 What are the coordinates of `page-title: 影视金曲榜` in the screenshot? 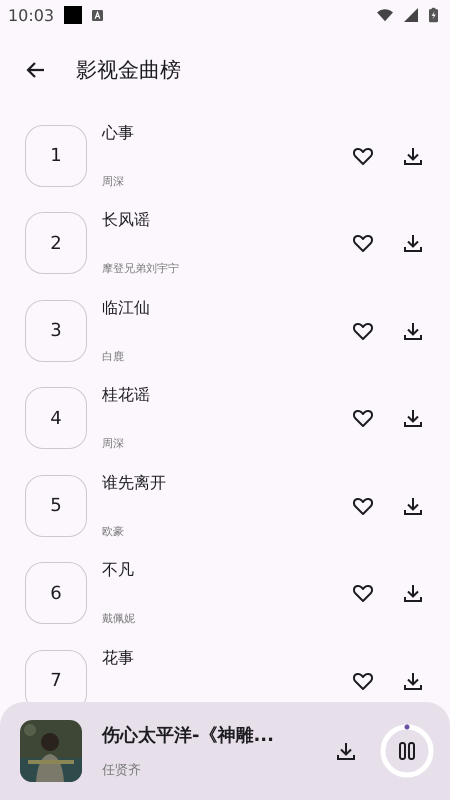 It's located at (128, 70).